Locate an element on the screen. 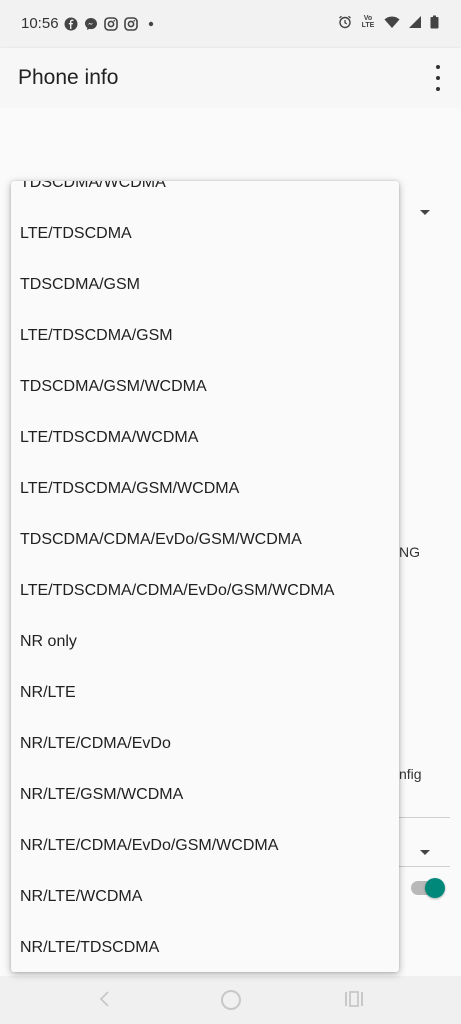 The image size is (461, 1024). system-icons: Vo LTE is located at coordinates (388, 22).